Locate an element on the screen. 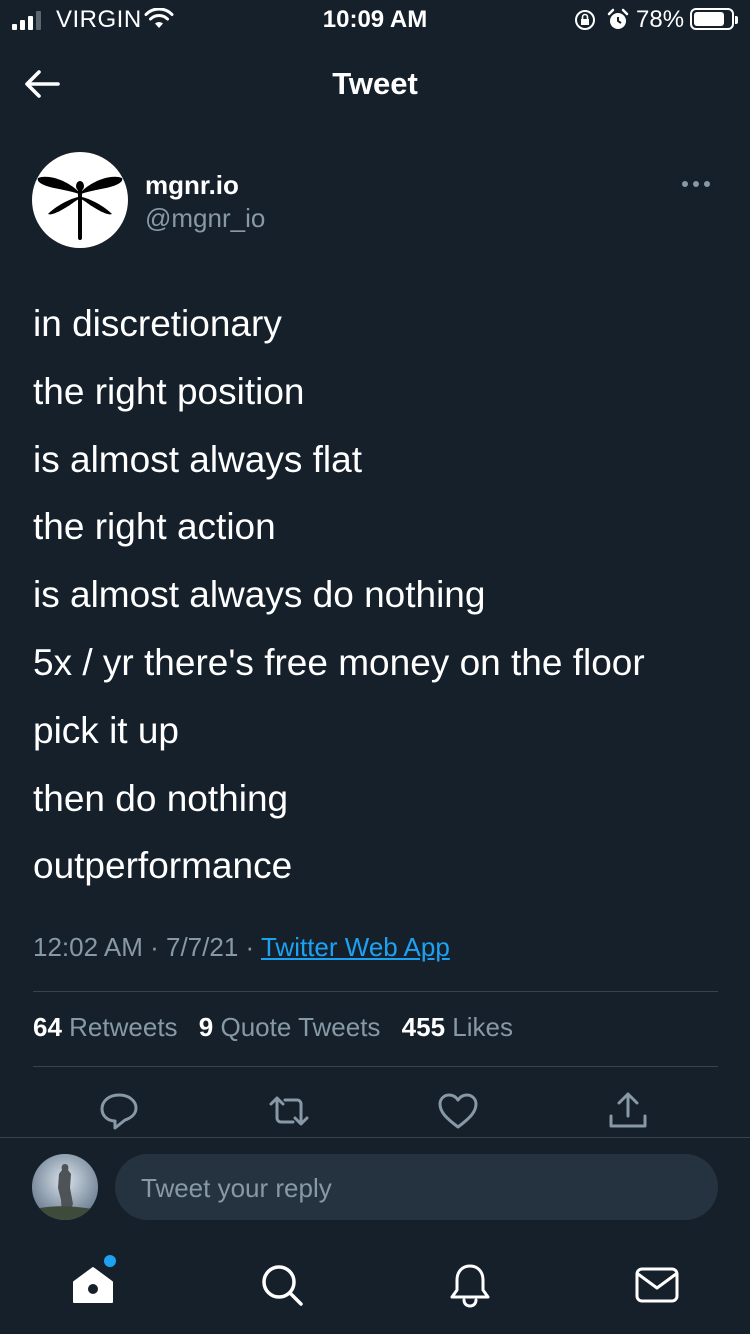 This screenshot has width=750, height=1334. home-icon is located at coordinates (93, 1285).